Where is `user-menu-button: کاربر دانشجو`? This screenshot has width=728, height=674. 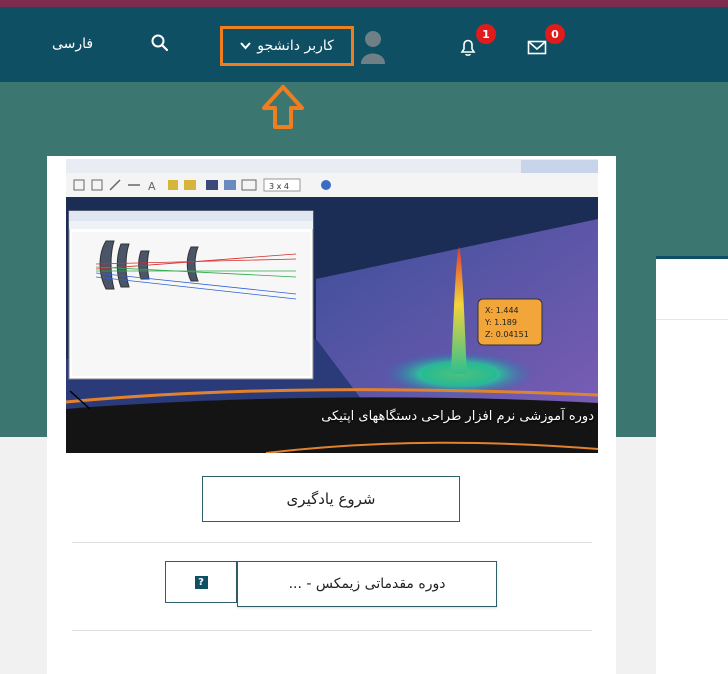
user-menu-button: کاربر دانشجو is located at coordinates (287, 46).